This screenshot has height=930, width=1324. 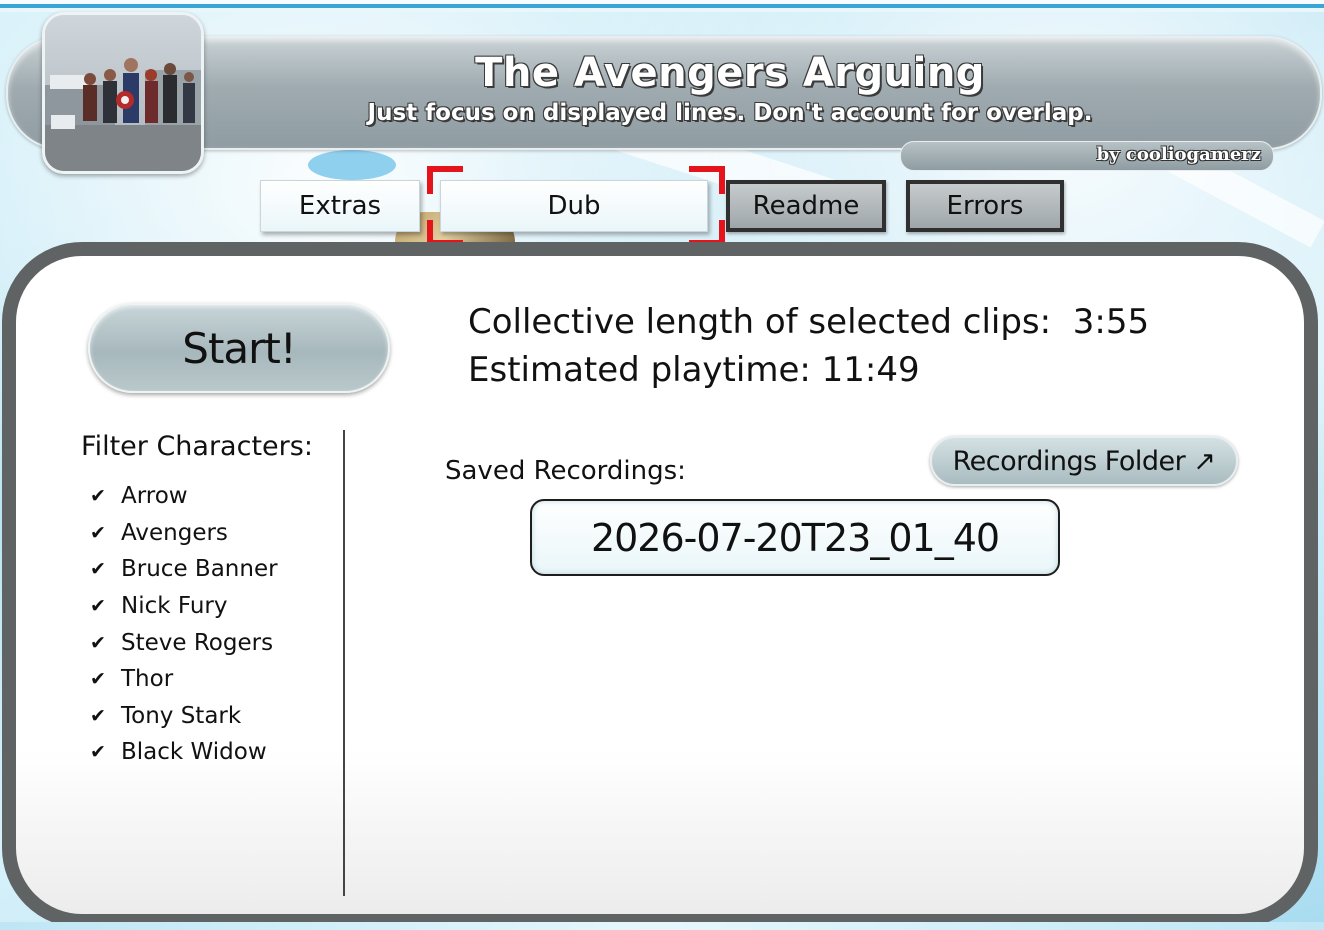 I want to click on filter-item-label: Bruce Banner, so click(x=199, y=569).